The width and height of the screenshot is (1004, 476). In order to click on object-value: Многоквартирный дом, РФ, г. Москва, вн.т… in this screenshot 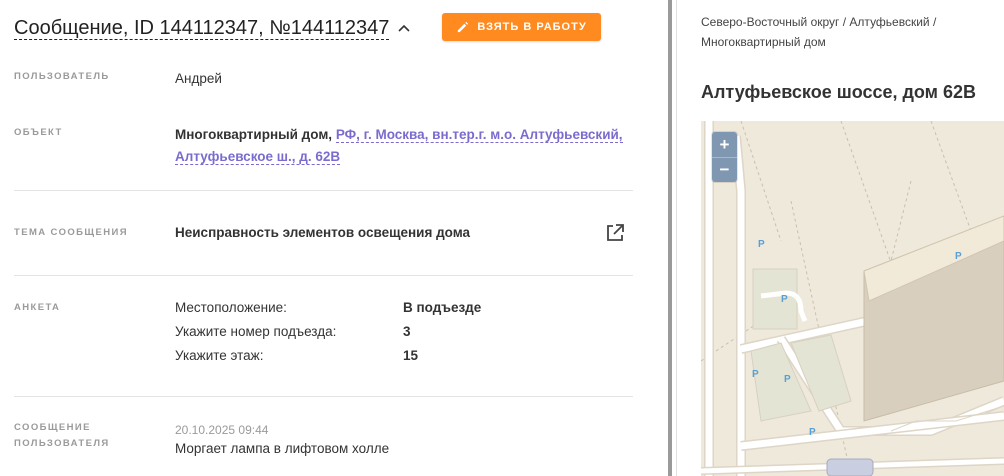, I will do `click(400, 146)`.